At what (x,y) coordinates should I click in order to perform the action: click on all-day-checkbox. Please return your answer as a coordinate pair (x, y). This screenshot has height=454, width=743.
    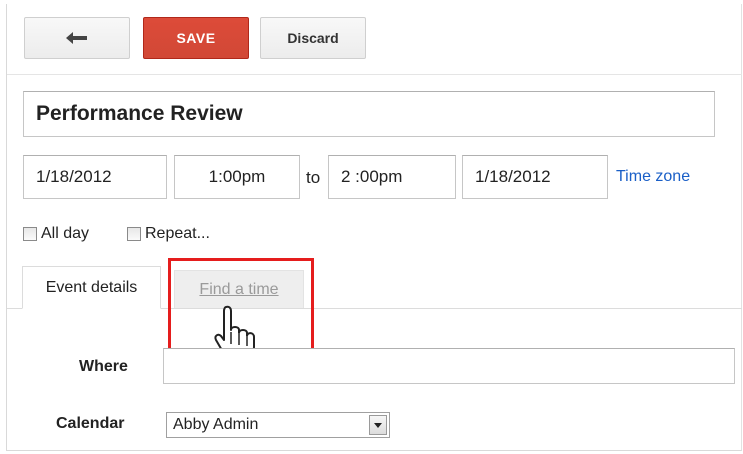
    Looking at the image, I should click on (30, 234).